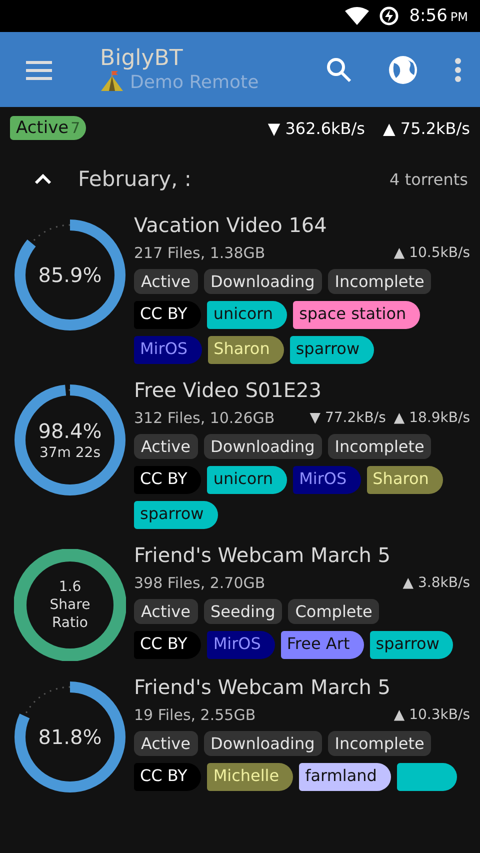  What do you see at coordinates (228, 390) in the screenshot?
I see `torrent-name: Free Video S01E23` at bounding box center [228, 390].